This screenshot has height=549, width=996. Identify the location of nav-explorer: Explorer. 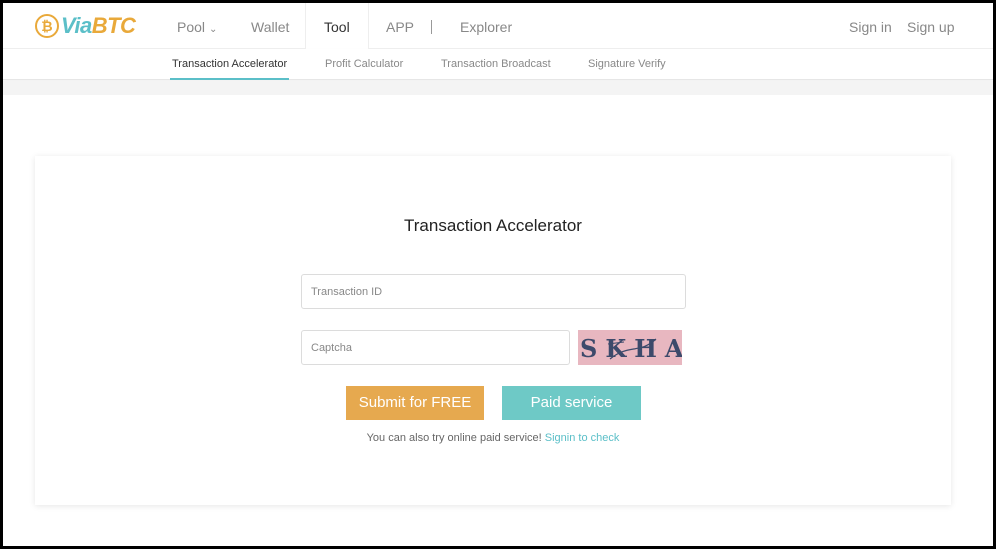
(486, 26).